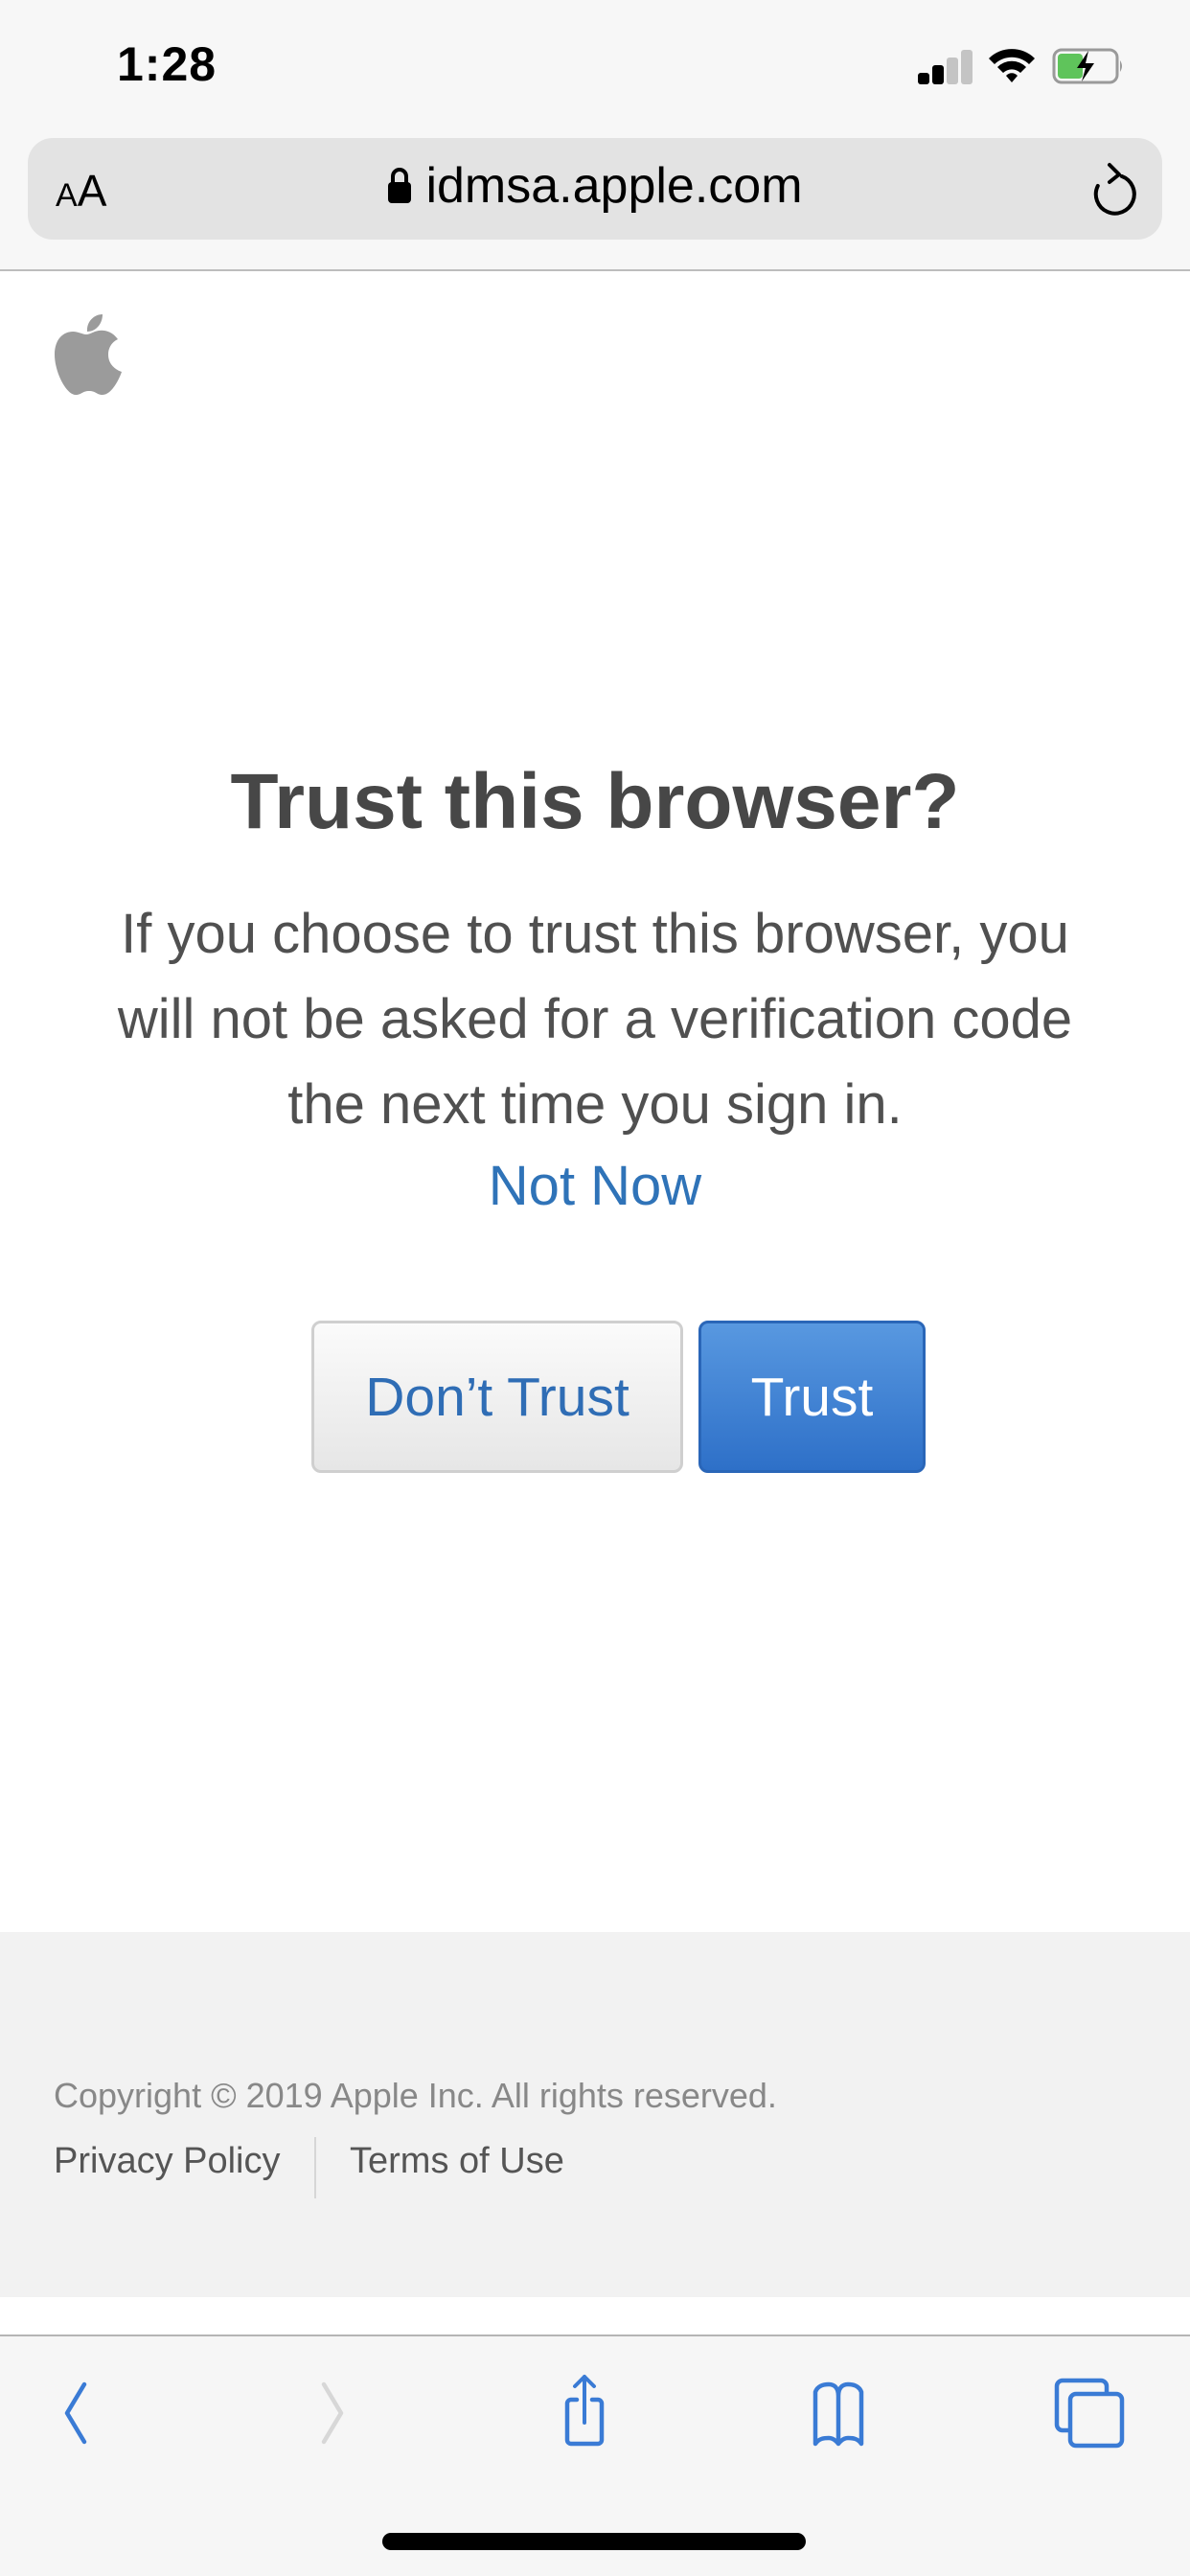 The height and width of the screenshot is (2576, 1190). I want to click on trust-button: Trust, so click(812, 1397).